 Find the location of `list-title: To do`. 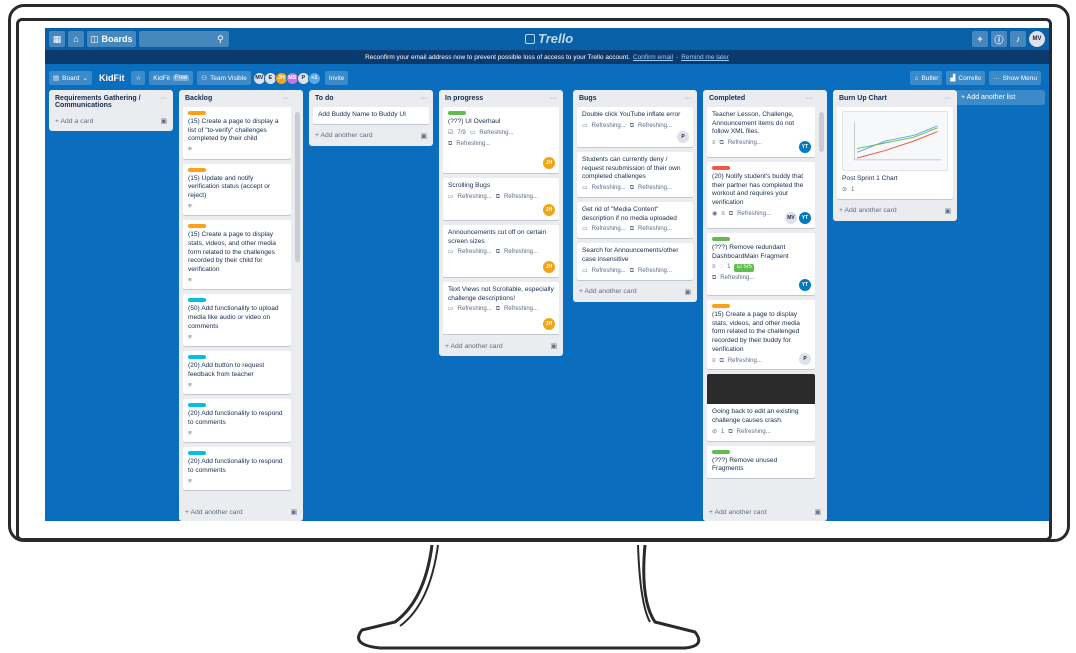

list-title: To do is located at coordinates (324, 98).